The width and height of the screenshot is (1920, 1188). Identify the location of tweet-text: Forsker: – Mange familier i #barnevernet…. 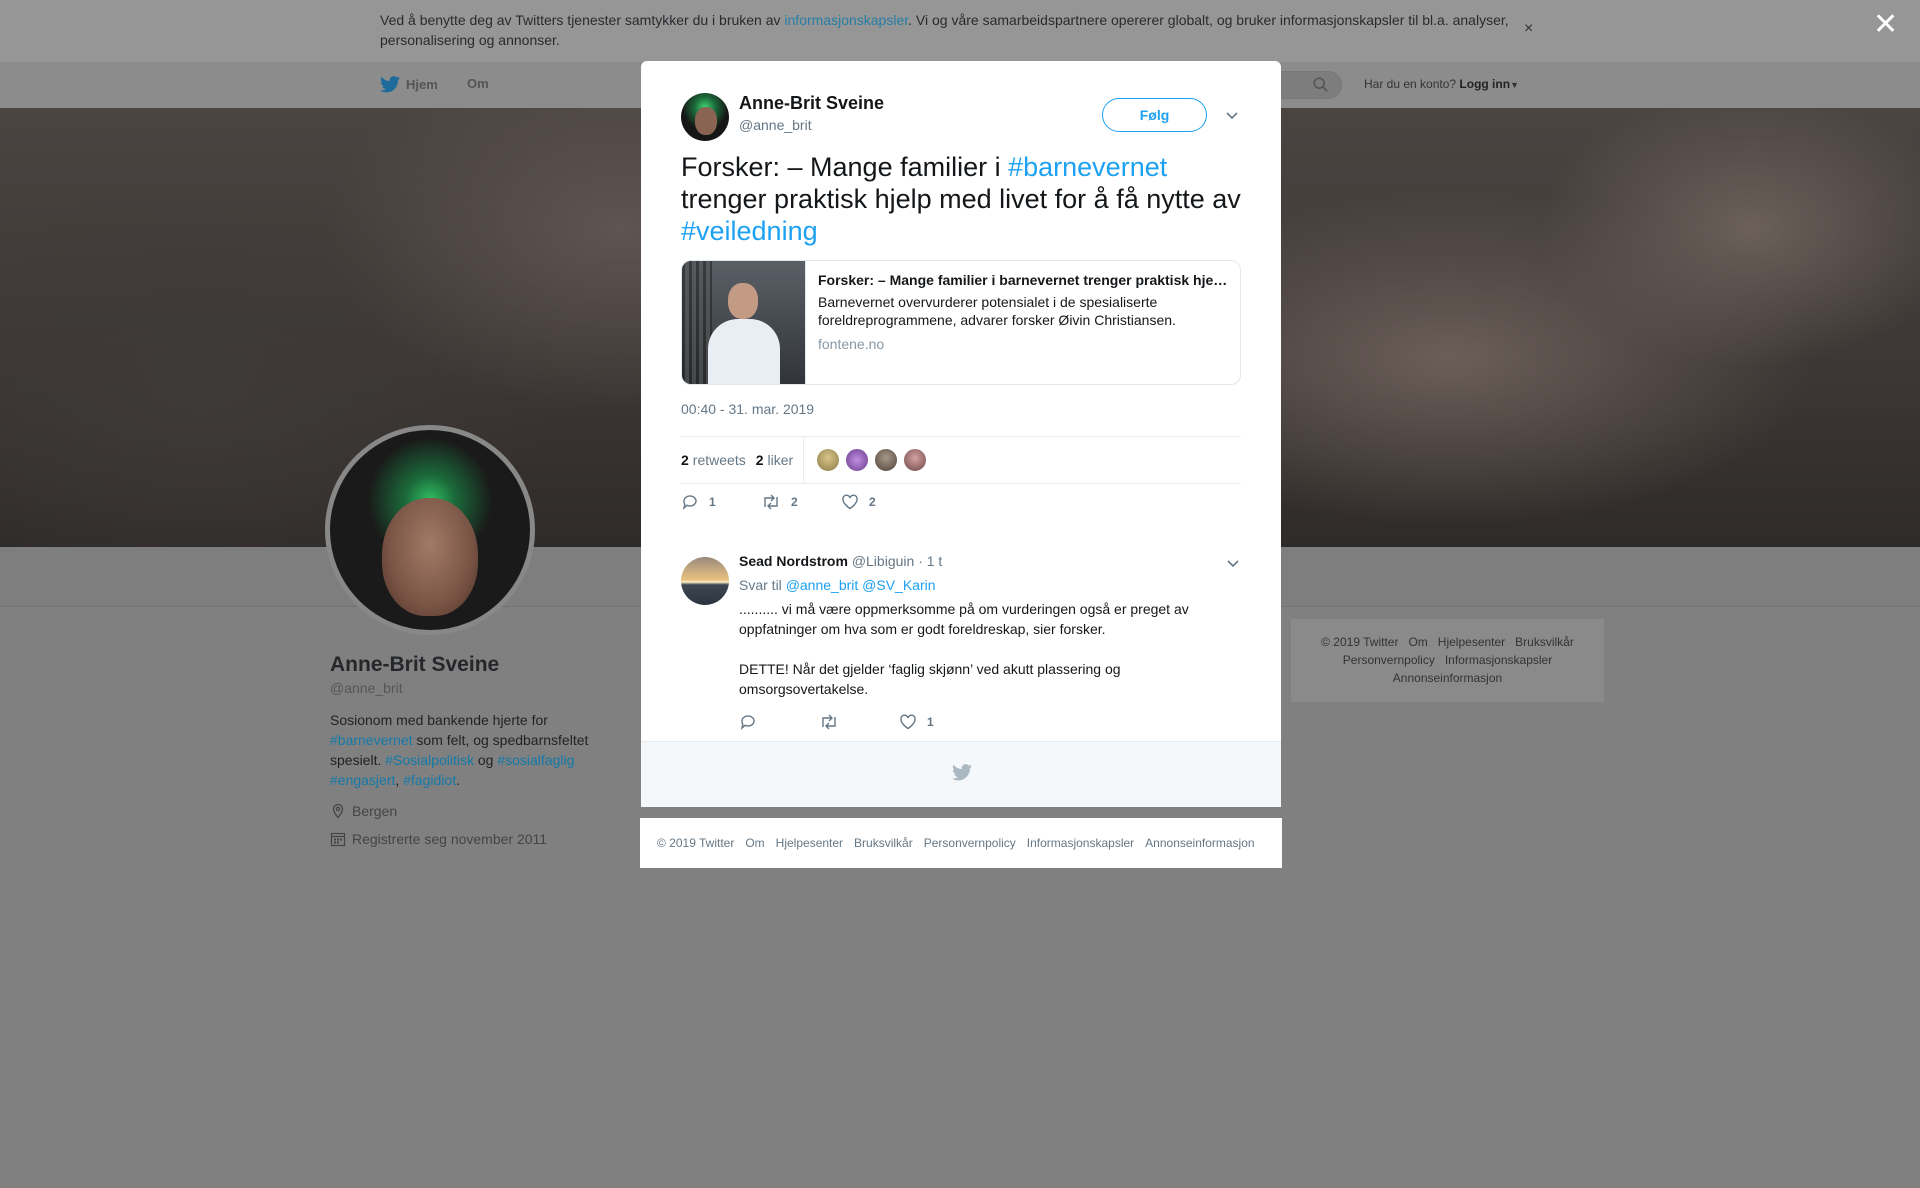
(961, 199).